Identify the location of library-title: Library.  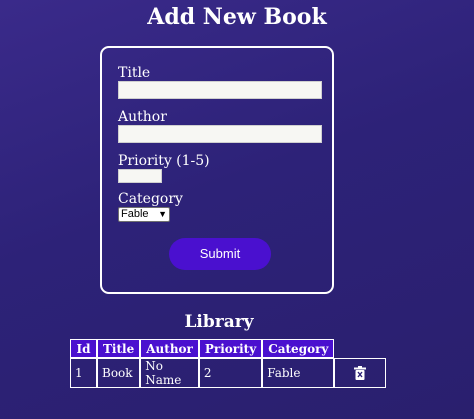
(219, 322).